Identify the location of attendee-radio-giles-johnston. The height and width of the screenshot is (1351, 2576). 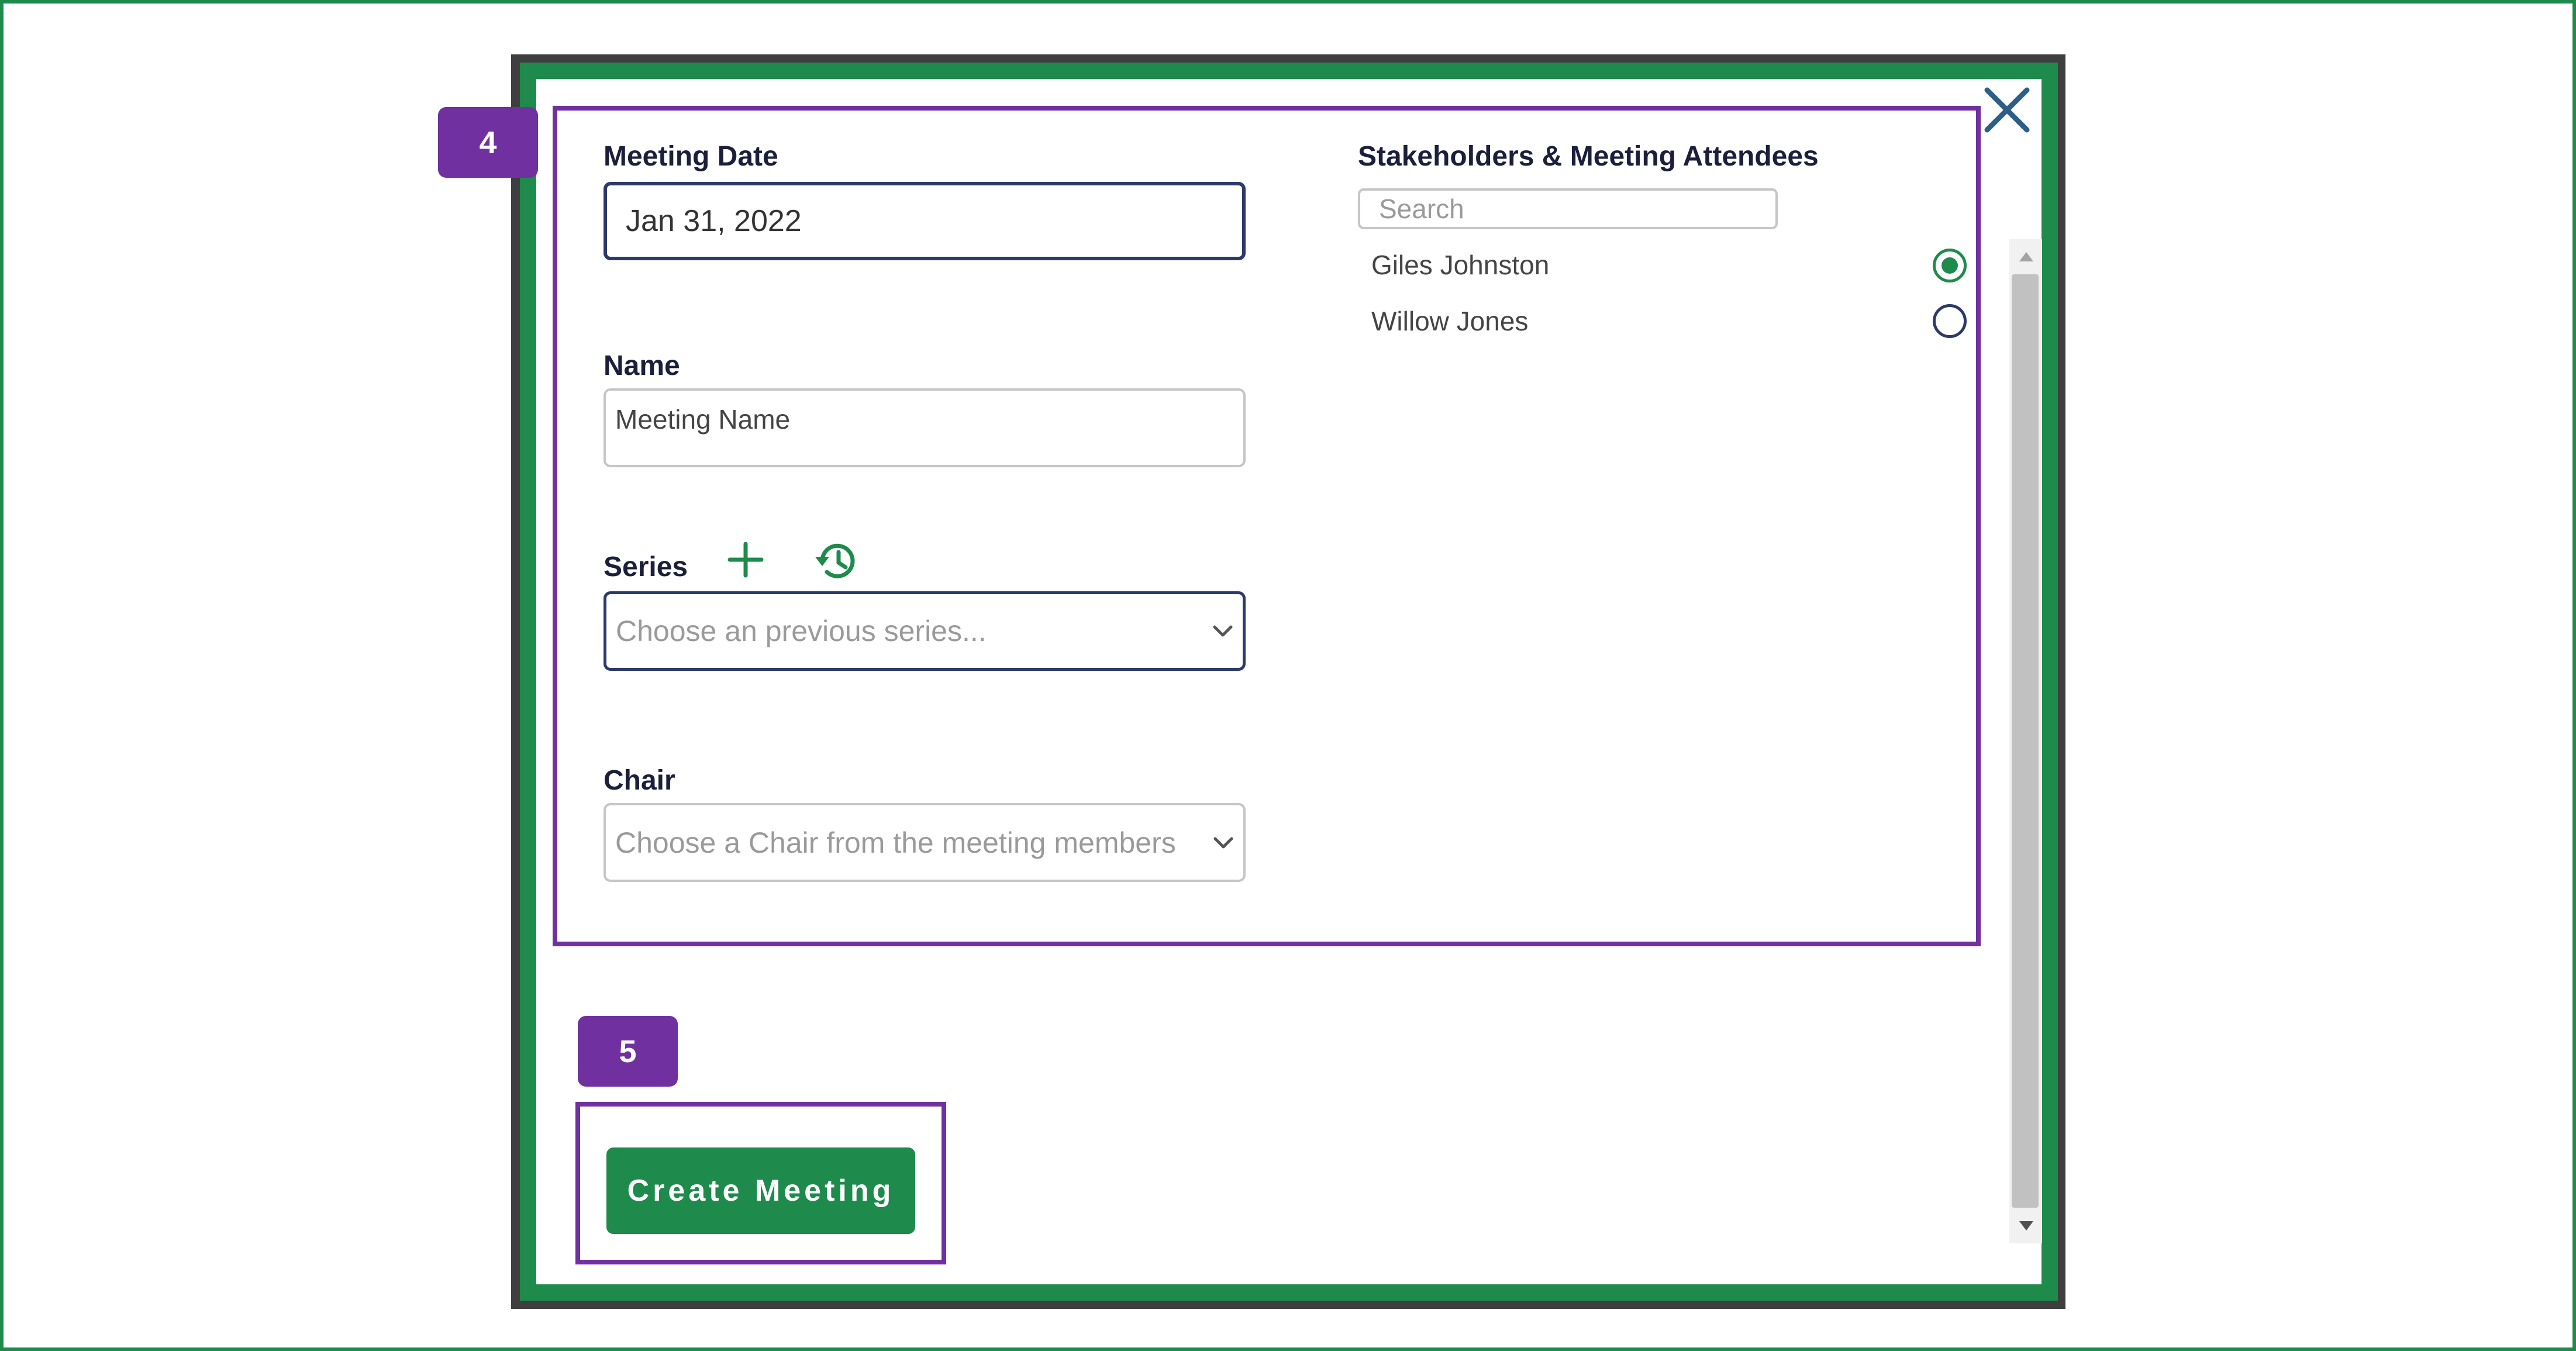
(1950, 265).